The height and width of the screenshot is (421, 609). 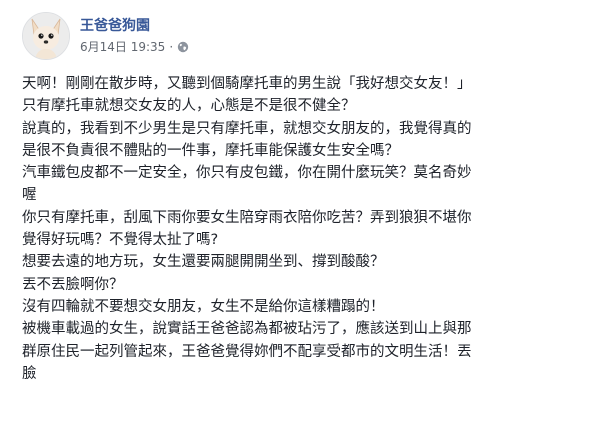 I want to click on post-meta: 王爸爸狗園 6月14日 19:35 ·, so click(x=134, y=36).